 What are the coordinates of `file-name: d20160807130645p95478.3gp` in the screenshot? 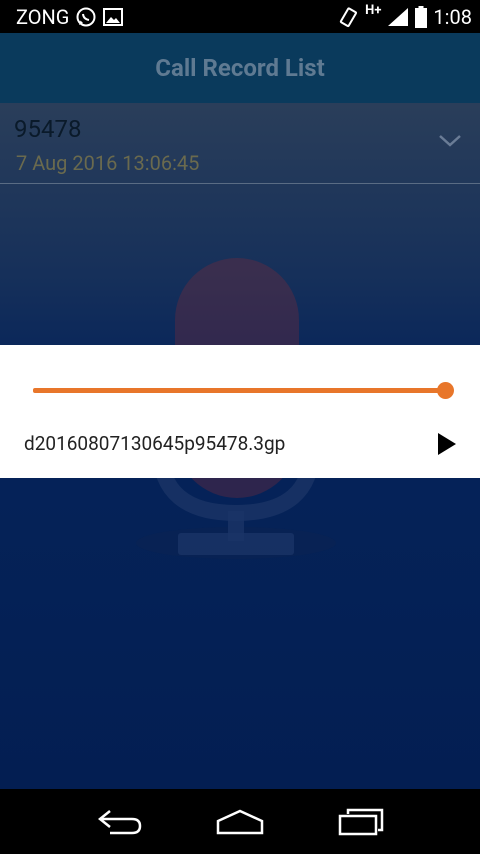 It's located at (155, 443).